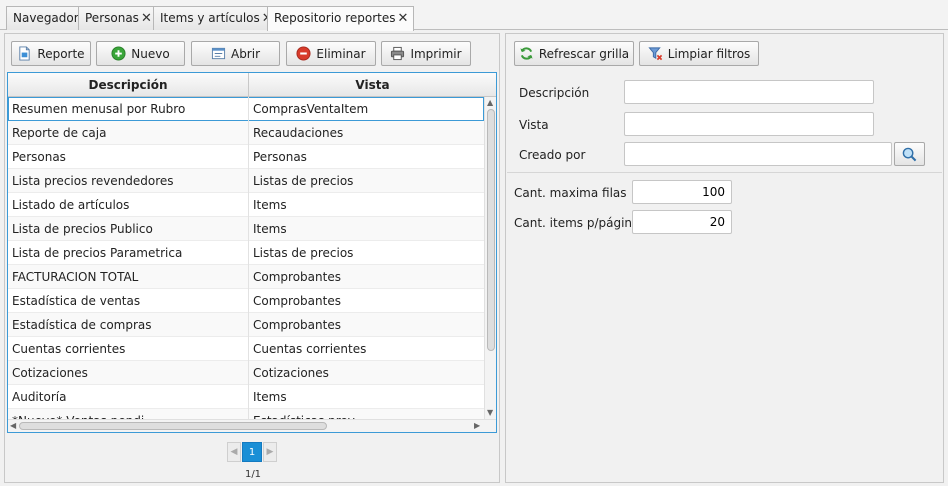  What do you see at coordinates (218, 53) in the screenshot?
I see `form-icon` at bounding box center [218, 53].